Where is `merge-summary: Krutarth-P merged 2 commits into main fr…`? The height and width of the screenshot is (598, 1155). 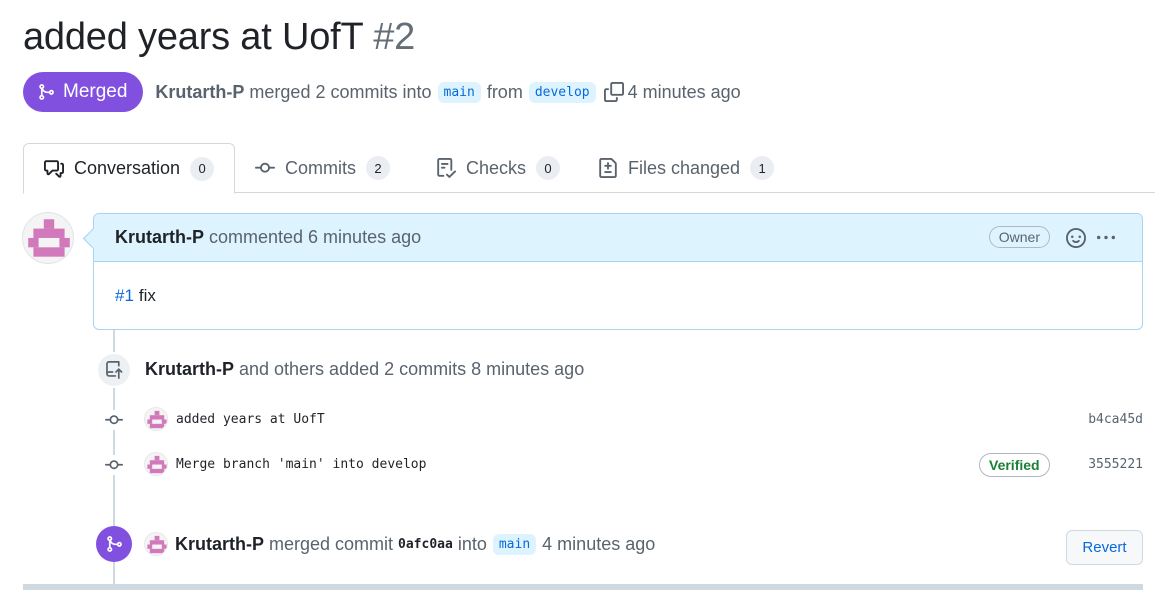 merge-summary: Krutarth-P merged 2 commits into main fr… is located at coordinates (448, 92).